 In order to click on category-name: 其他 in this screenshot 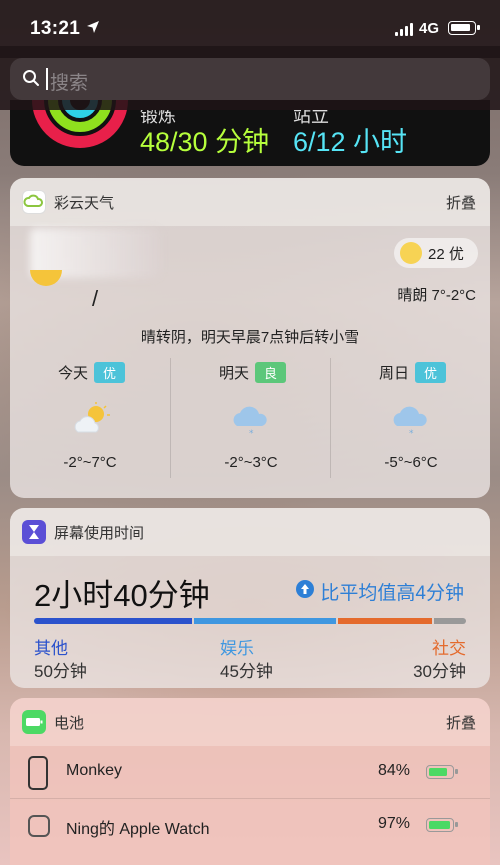, I will do `click(51, 648)`.